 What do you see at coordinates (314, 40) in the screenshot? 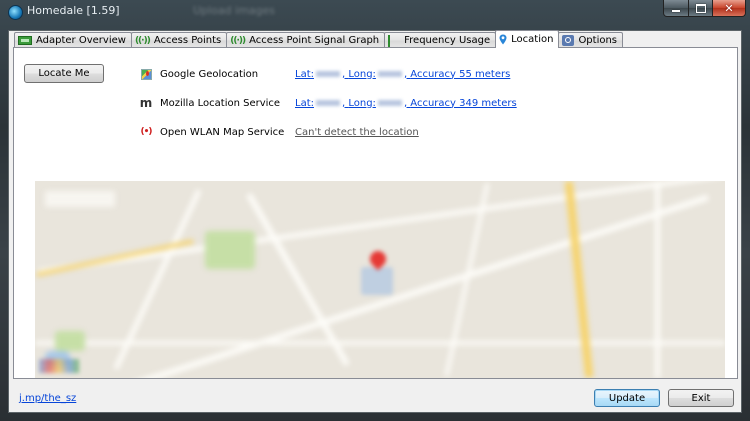
I see `tab-label: Access Point Signal Graph` at bounding box center [314, 40].